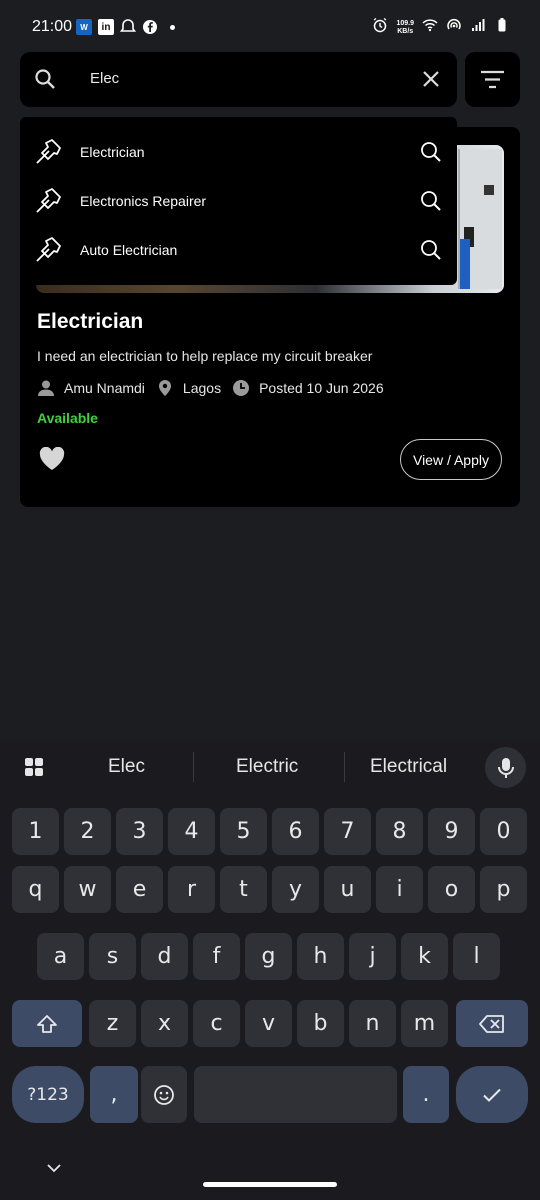 Image resolution: width=540 pixels, height=1200 pixels. What do you see at coordinates (172, 27) in the screenshot?
I see `notification-dot` at bounding box center [172, 27].